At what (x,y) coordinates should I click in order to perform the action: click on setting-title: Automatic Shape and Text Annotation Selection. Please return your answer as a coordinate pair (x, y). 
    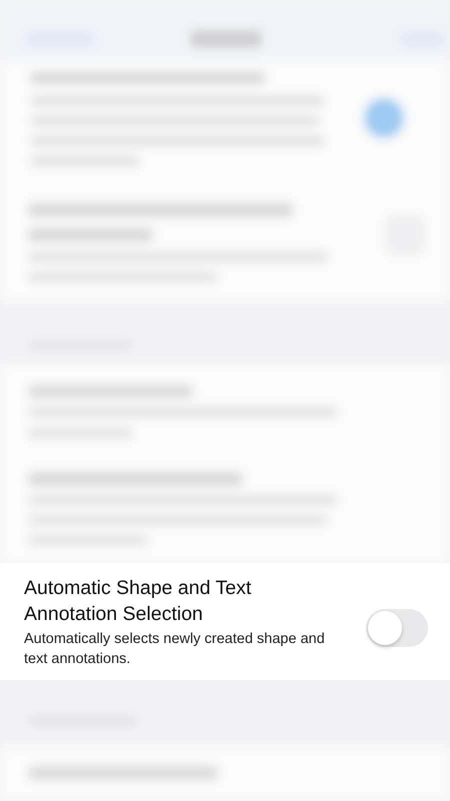
    Looking at the image, I should click on (138, 601).